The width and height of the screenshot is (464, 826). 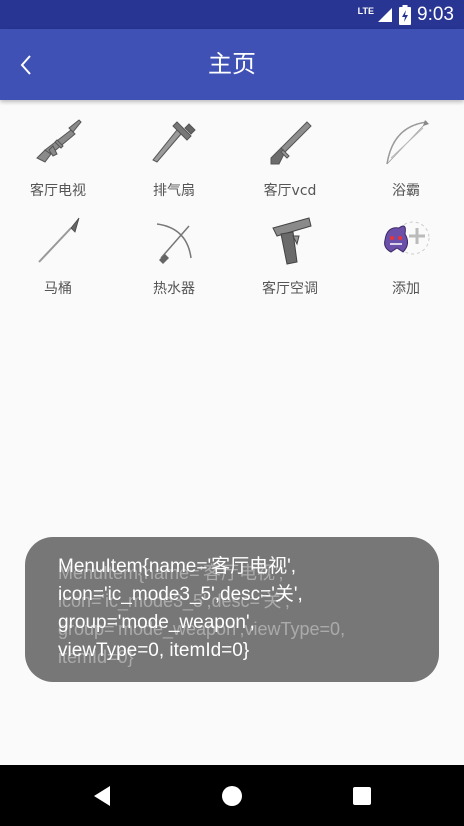 I want to click on square-recents-icon, so click(x=362, y=796).